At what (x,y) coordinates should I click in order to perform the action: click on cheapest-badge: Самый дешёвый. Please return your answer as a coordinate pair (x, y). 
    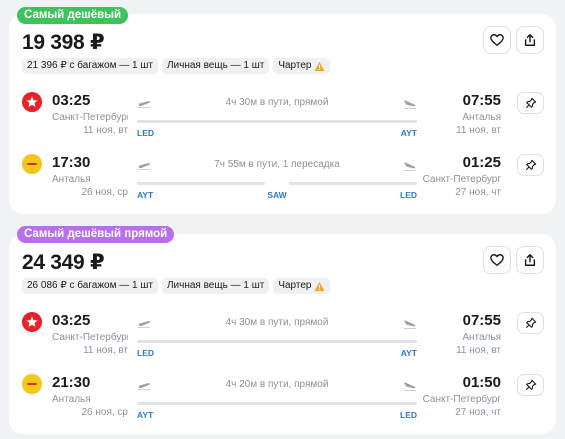
    Looking at the image, I should click on (73, 15).